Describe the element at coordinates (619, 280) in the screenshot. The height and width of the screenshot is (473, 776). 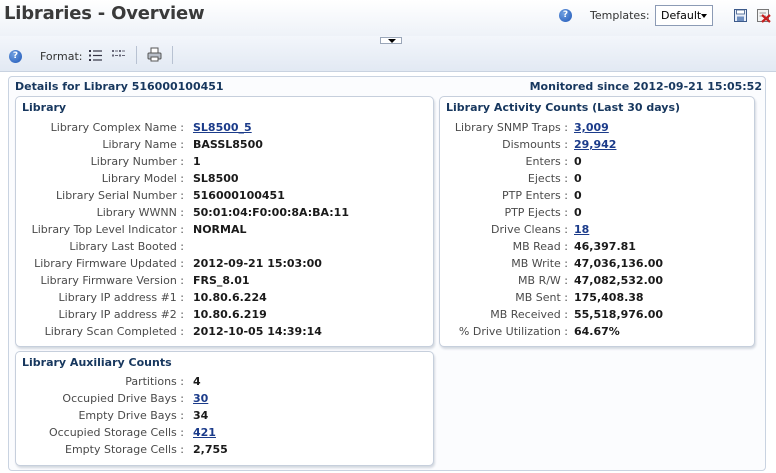
I see `activity-row-value: 47,082,532.00` at that location.